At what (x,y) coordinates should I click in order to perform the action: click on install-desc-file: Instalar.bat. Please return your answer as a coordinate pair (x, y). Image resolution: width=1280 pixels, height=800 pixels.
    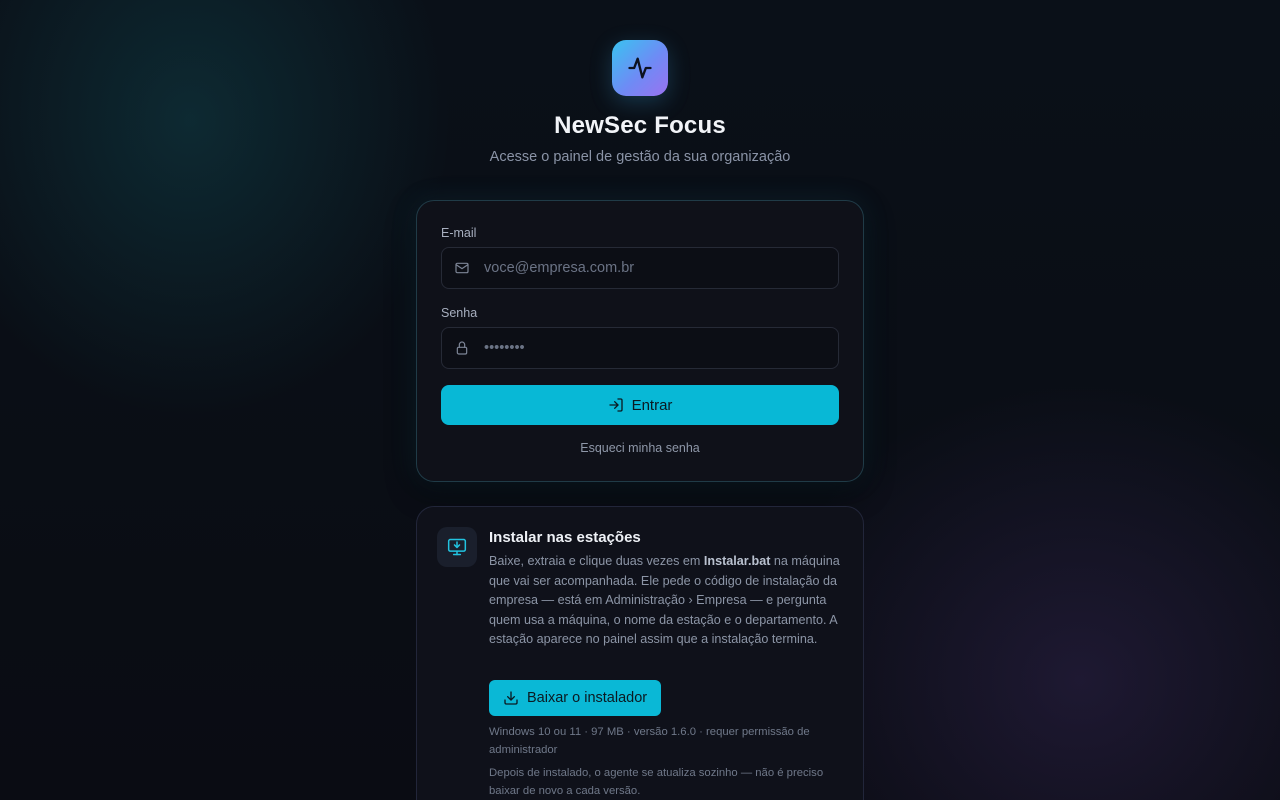
    Looking at the image, I should click on (737, 561).